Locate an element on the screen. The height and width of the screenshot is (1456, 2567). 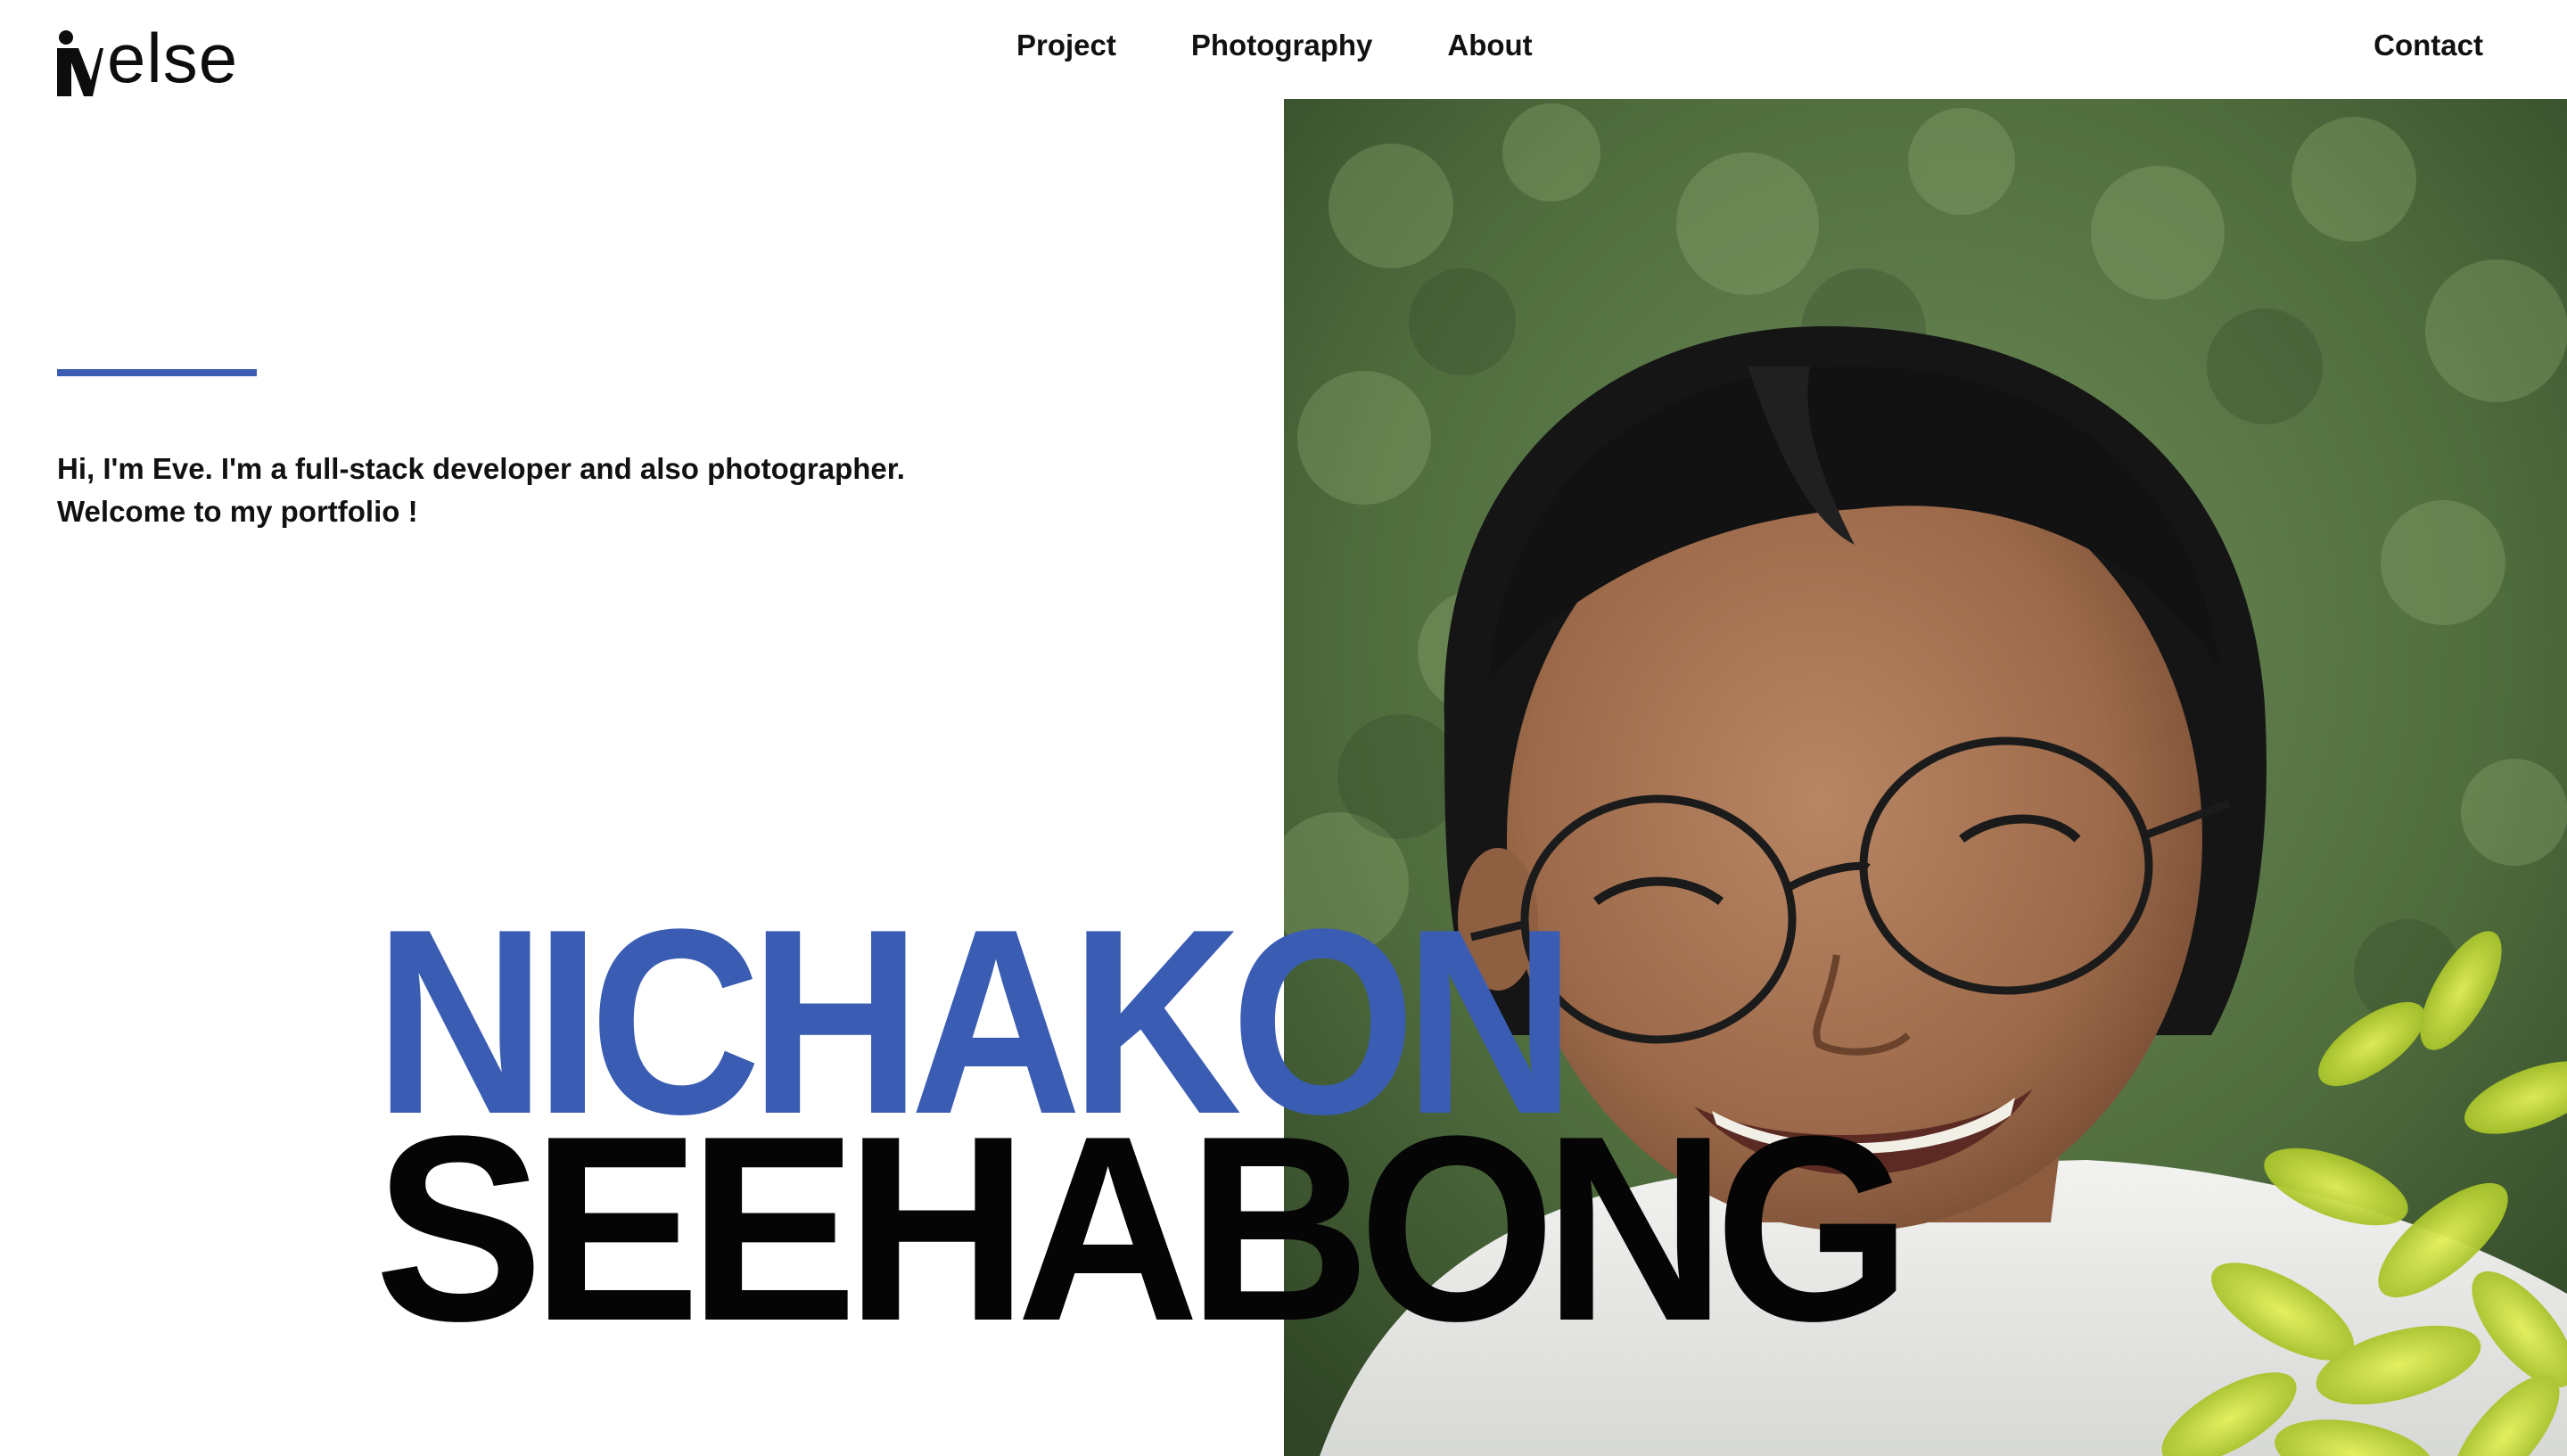
nav-item-about: About is located at coordinates (1489, 45).